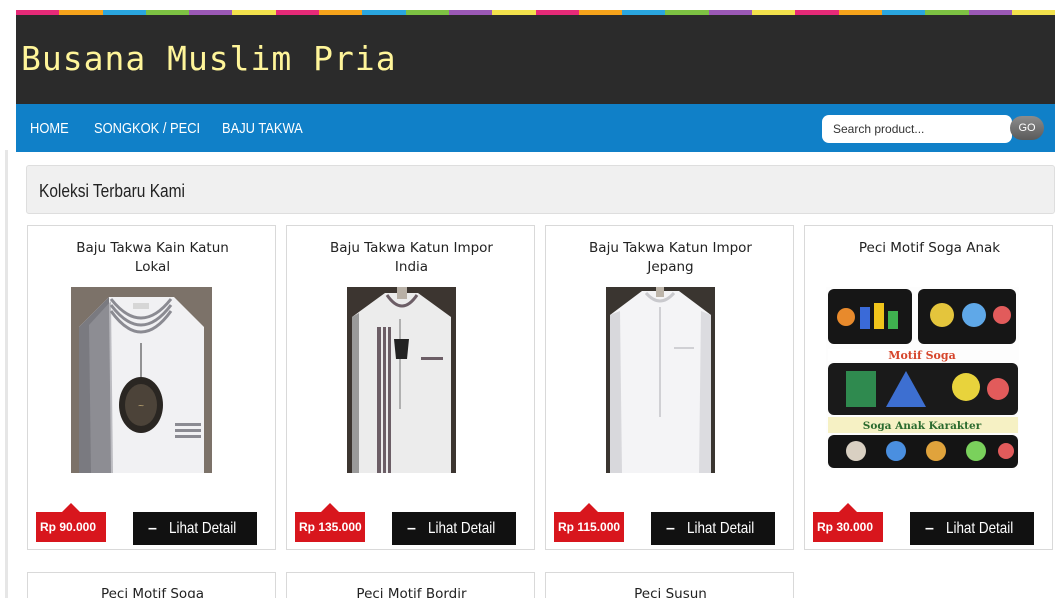 The height and width of the screenshot is (598, 1055). I want to click on product-card: Peci Susun, so click(669, 585).